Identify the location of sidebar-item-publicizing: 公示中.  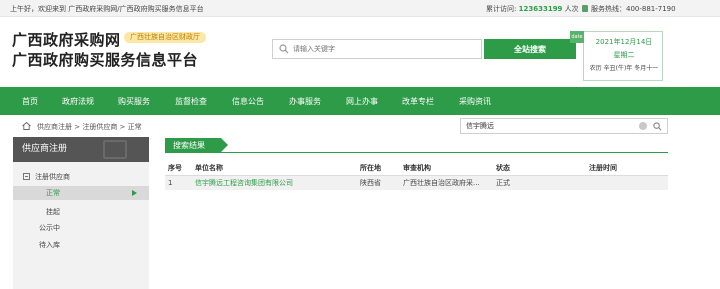
(81, 228).